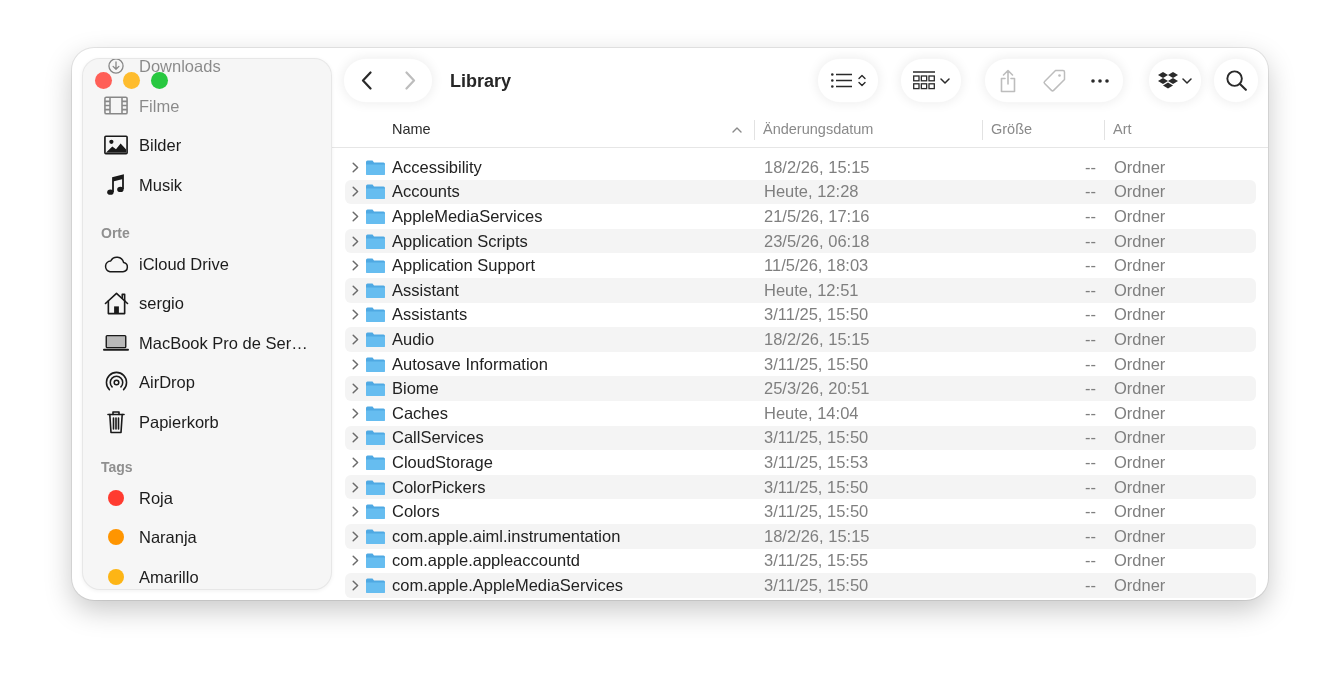 This screenshot has width=1340, height=690. I want to click on modified-date: 3/11/25, 15:55, so click(816, 561).